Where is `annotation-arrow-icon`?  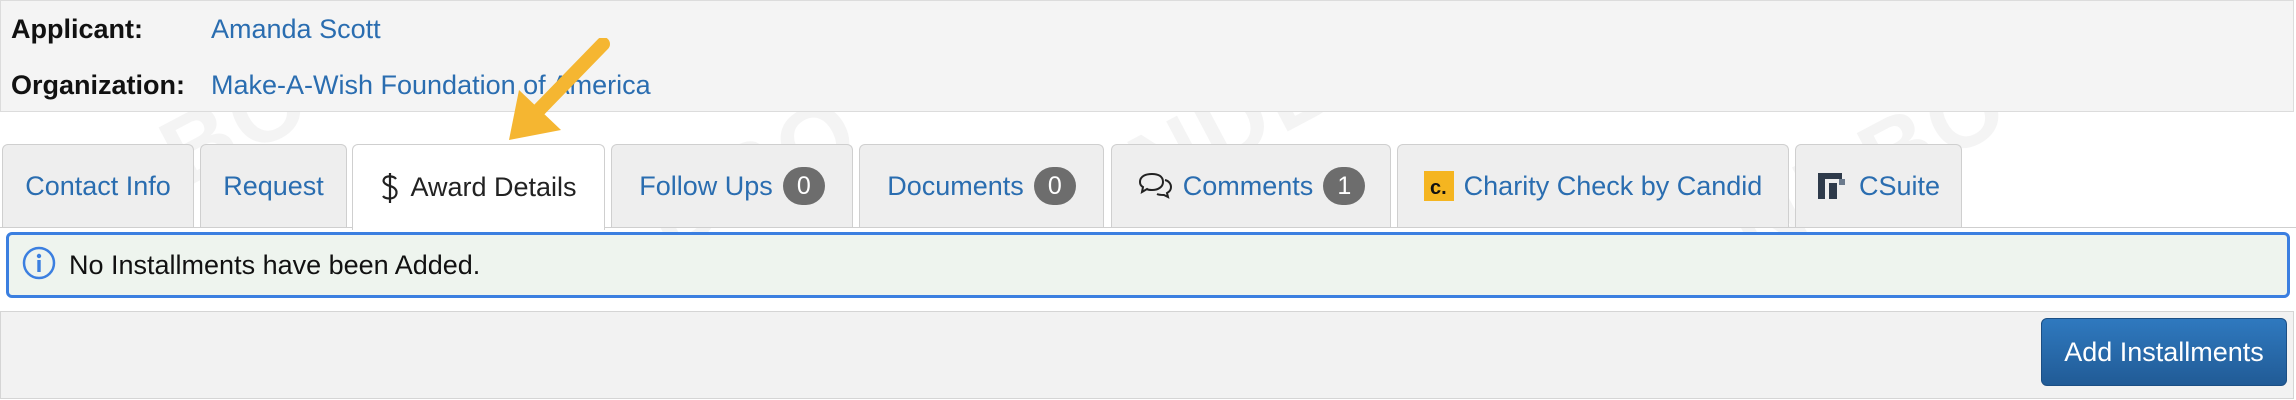
annotation-arrow-icon is located at coordinates (559, 89).